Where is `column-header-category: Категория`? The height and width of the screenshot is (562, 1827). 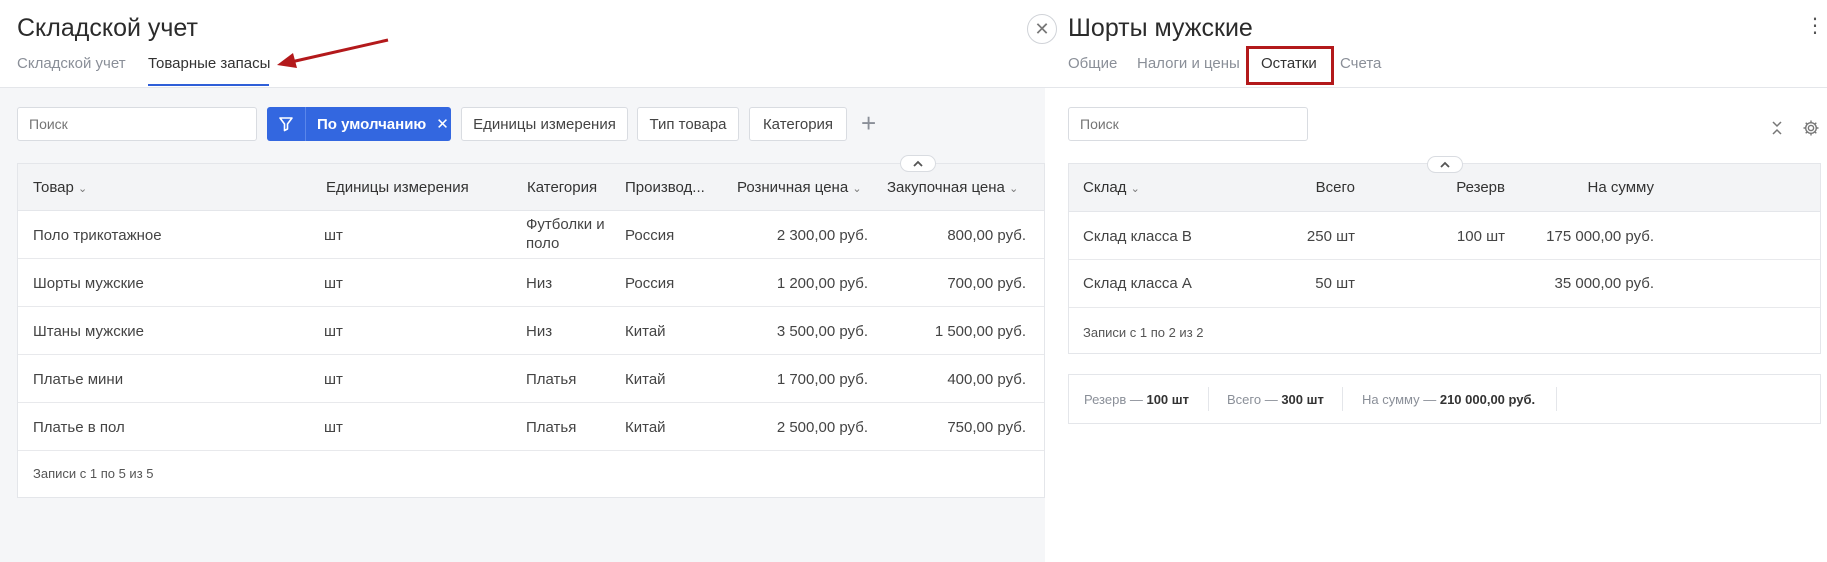 column-header-category: Категория is located at coordinates (562, 187).